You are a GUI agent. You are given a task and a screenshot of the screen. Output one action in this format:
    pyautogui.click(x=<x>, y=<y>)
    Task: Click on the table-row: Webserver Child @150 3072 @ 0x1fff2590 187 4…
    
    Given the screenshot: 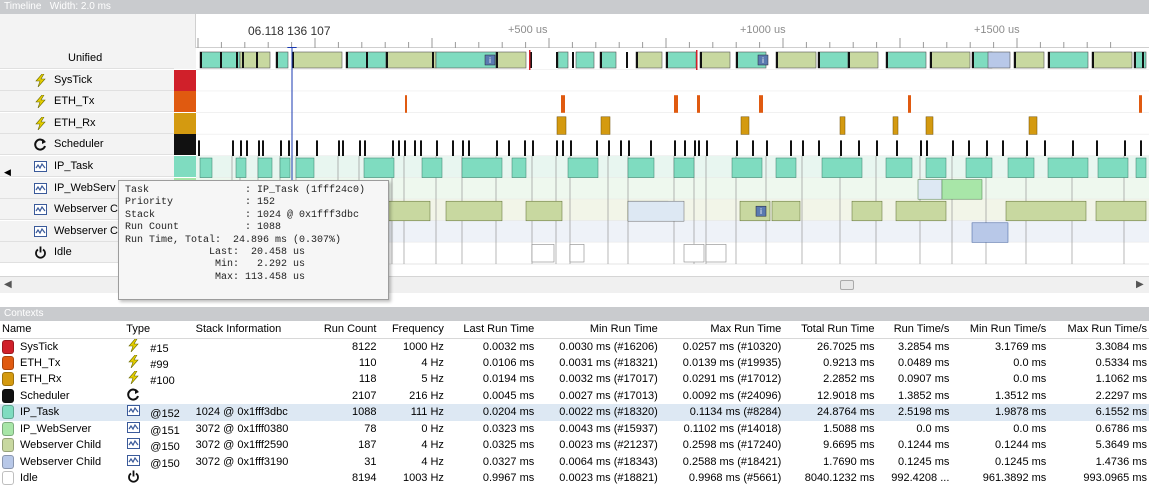 What is the action you would take?
    pyautogui.click(x=574, y=445)
    